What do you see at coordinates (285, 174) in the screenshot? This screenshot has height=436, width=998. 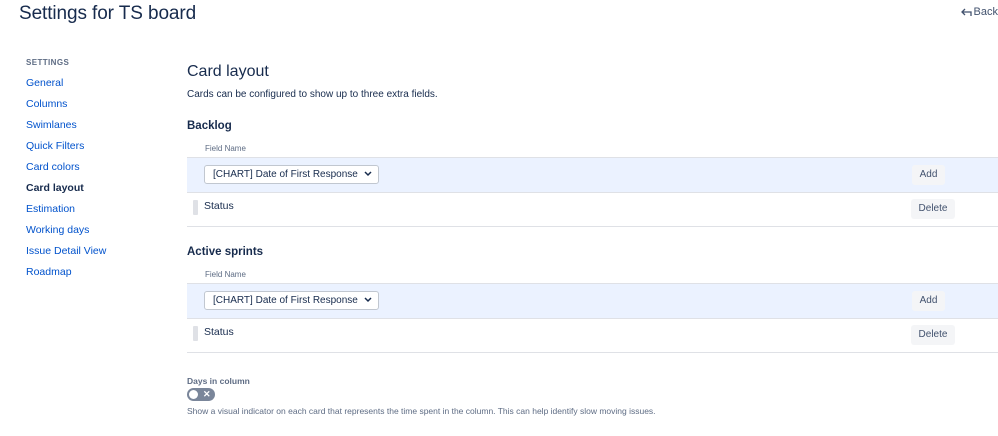 I see `backlog-field-select-value: [CHART] Date of First Response` at bounding box center [285, 174].